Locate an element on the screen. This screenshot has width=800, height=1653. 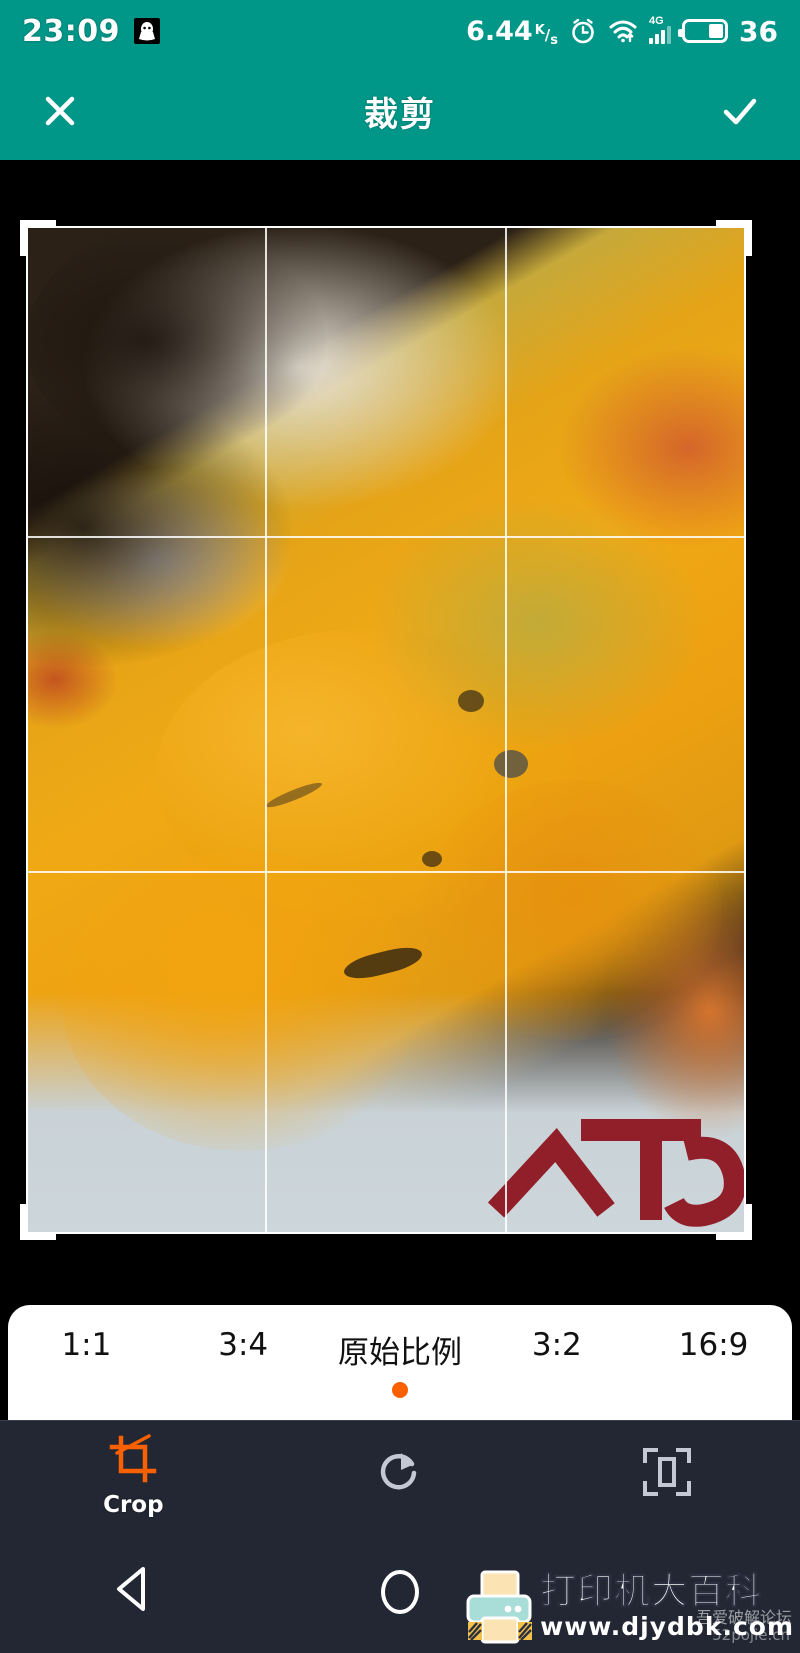
signal-bars-icon: 4G is located at coordinates (660, 29).